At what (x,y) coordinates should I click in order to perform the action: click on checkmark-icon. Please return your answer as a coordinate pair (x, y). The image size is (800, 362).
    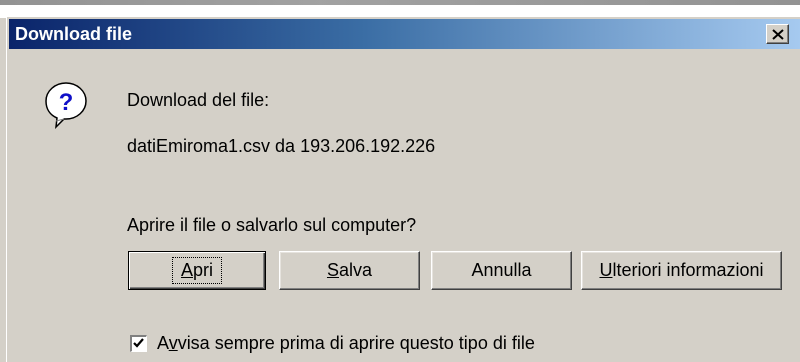
    Looking at the image, I should click on (138, 343).